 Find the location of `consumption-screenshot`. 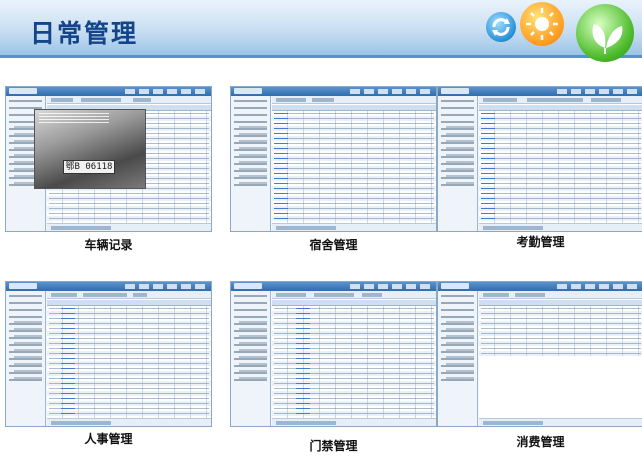

consumption-screenshot is located at coordinates (539, 354).